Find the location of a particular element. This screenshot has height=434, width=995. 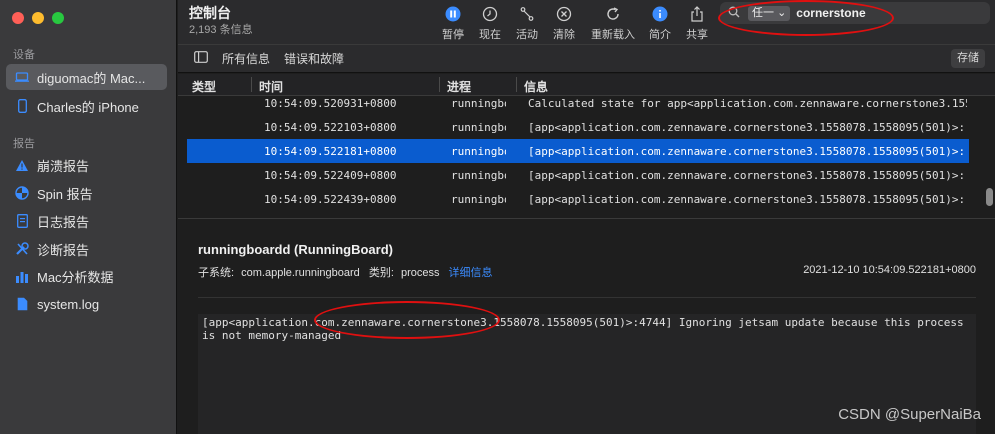

row-time: 10:54:09.522409+0800 is located at coordinates (330, 175).